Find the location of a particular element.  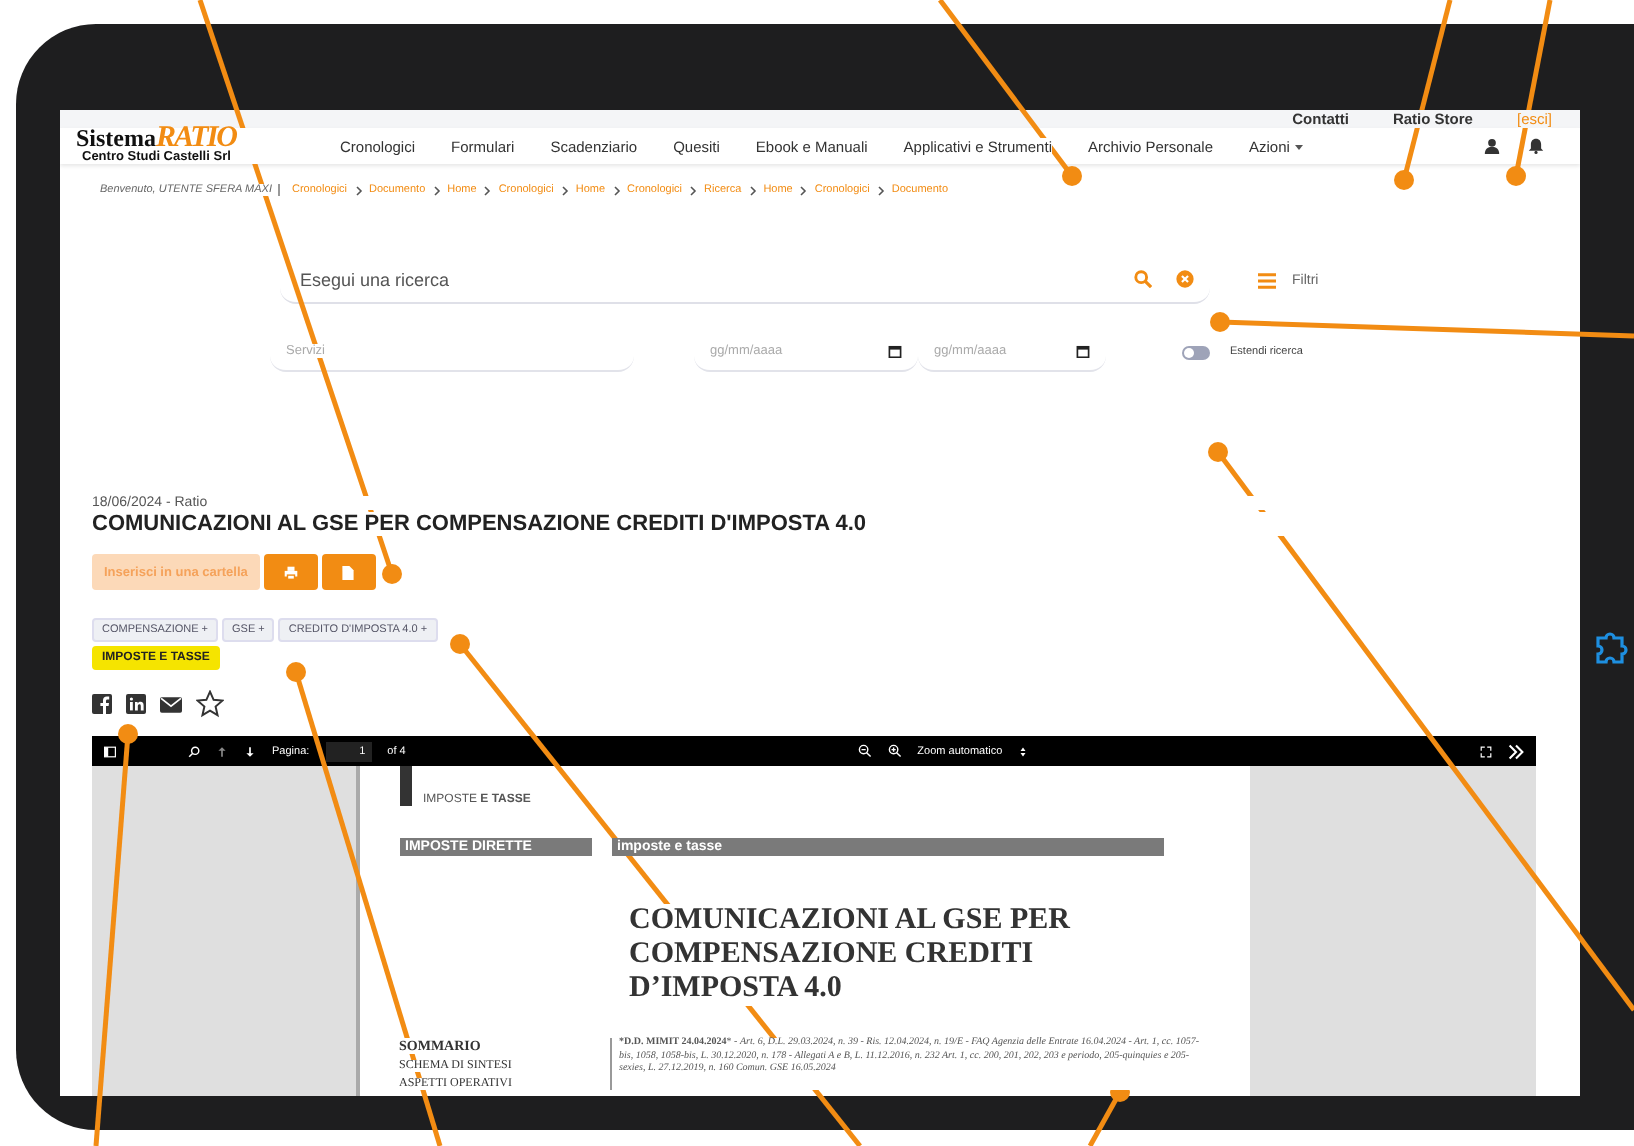

user-icon is located at coordinates (1492, 146).